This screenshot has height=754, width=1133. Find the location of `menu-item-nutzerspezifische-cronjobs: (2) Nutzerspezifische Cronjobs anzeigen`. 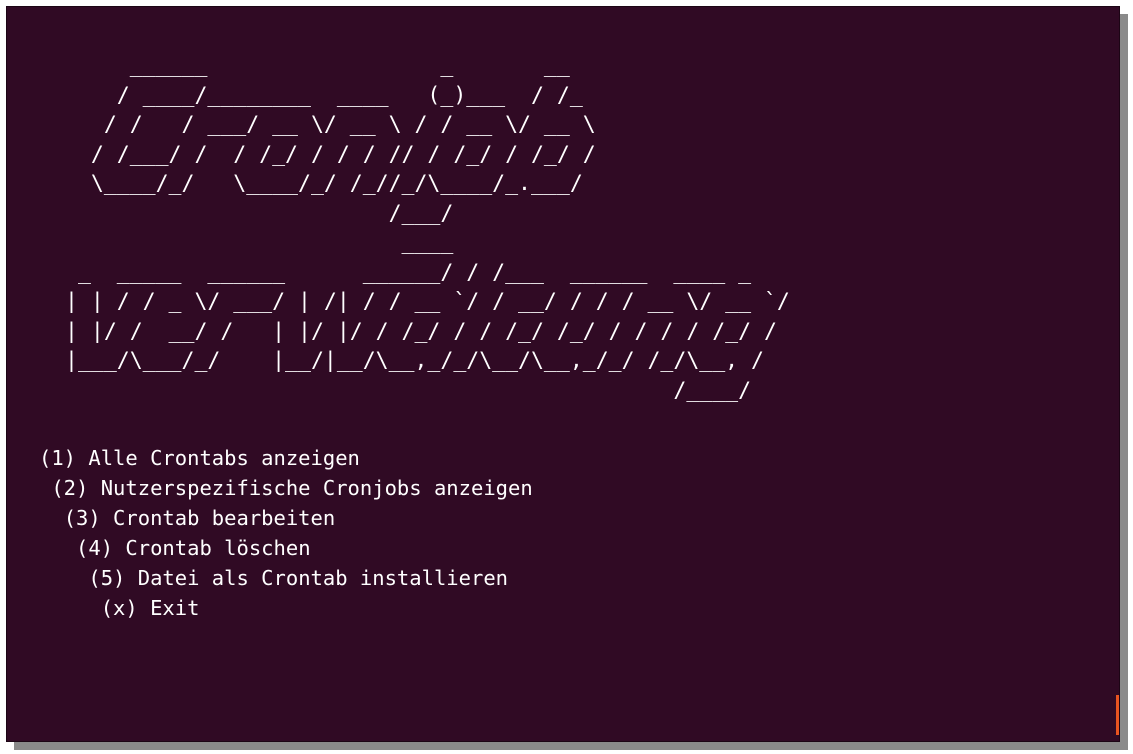

menu-item-nutzerspezifische-cronjobs: (2) Nutzerspezifische Cronjobs anzeigen is located at coordinates (286, 488).